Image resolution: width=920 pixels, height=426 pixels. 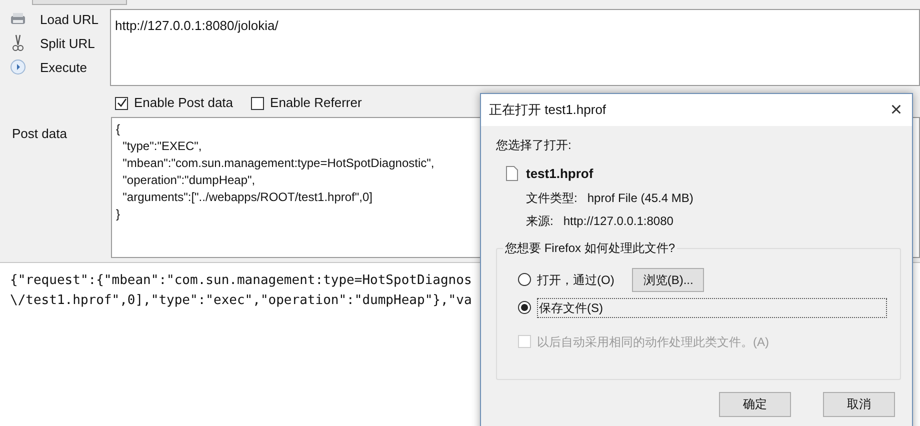 What do you see at coordinates (712, 308) in the screenshot?
I see `radio-label: 保存文件(S)` at bounding box center [712, 308].